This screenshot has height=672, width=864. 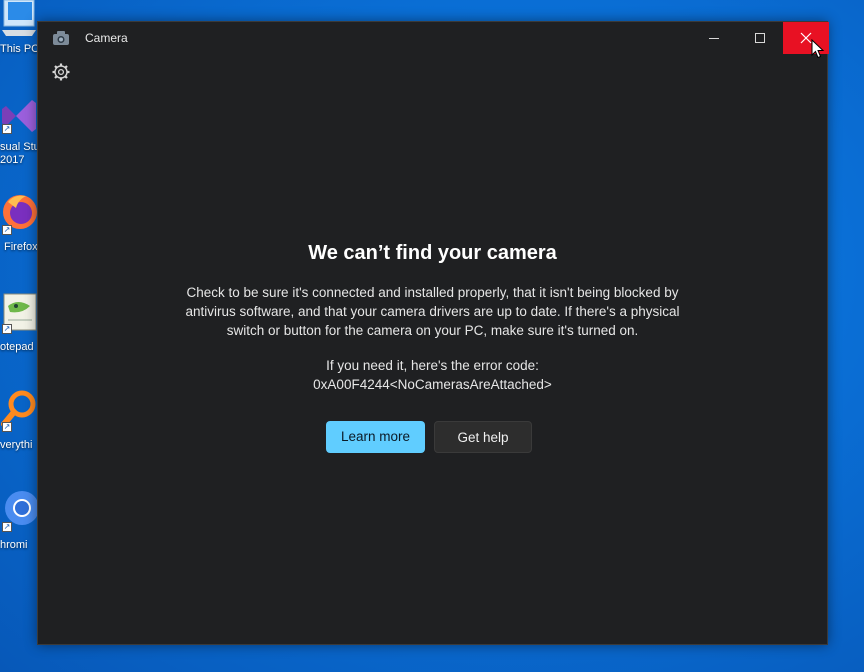 I want to click on minimize-button, so click(x=714, y=38).